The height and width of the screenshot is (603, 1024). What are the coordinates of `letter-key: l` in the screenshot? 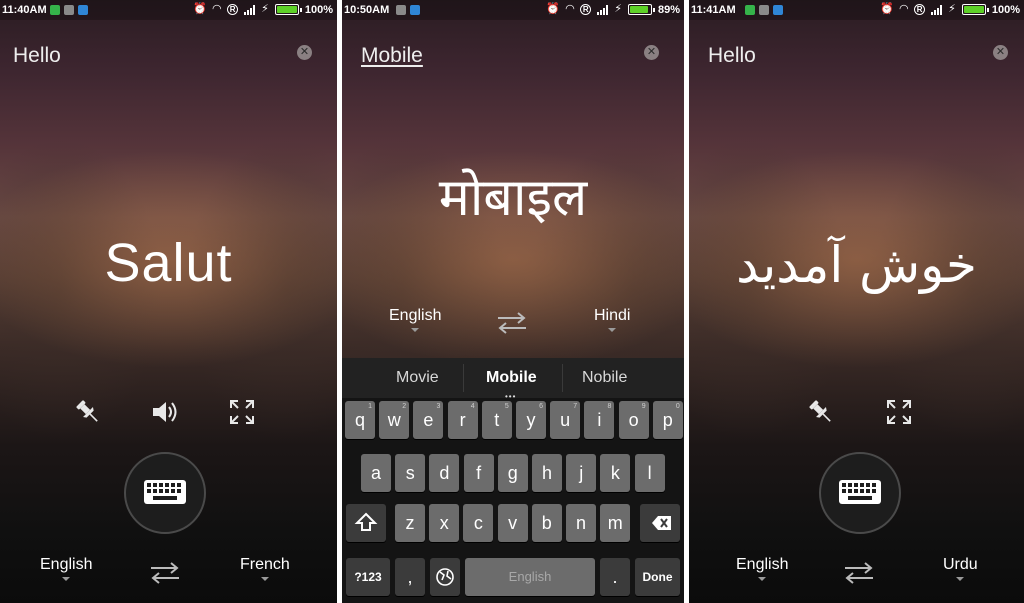 It's located at (649, 473).